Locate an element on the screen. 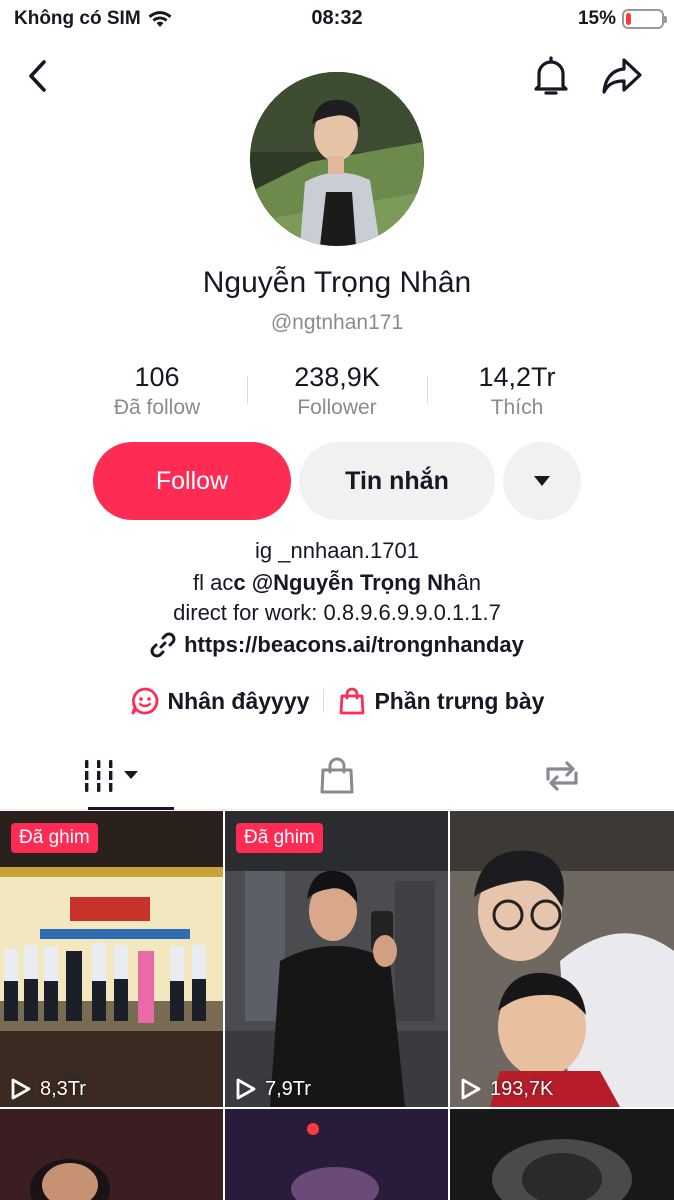 The width and height of the screenshot is (674, 1200). video-thumbnail: Đã ghim 7,9Tr is located at coordinates (336, 959).